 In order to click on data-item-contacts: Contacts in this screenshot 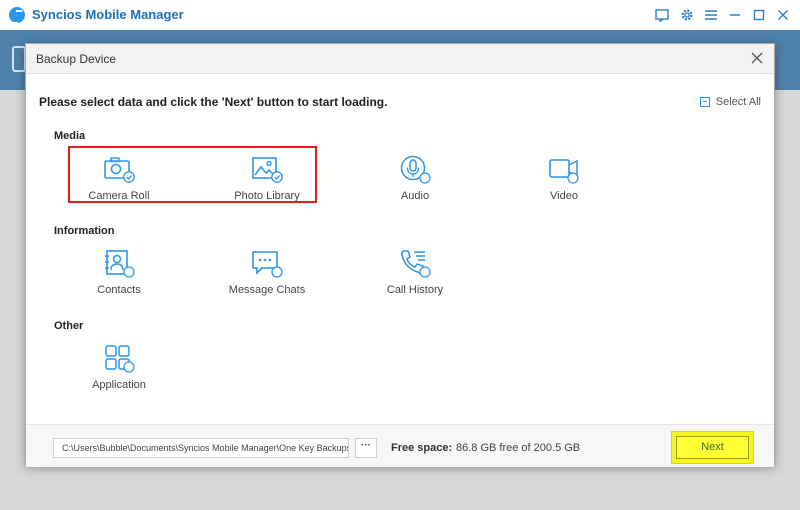, I will do `click(119, 272)`.